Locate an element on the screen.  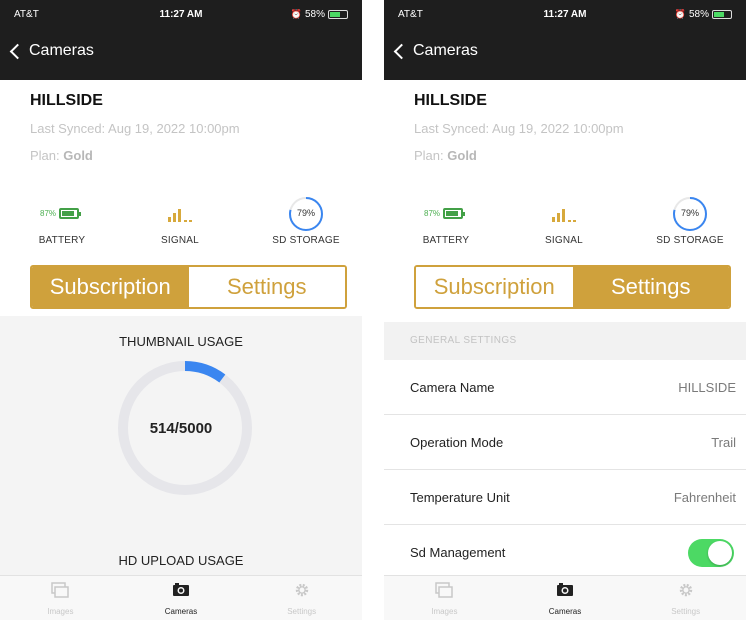
setting-label: Camera Name is located at coordinates (452, 387).